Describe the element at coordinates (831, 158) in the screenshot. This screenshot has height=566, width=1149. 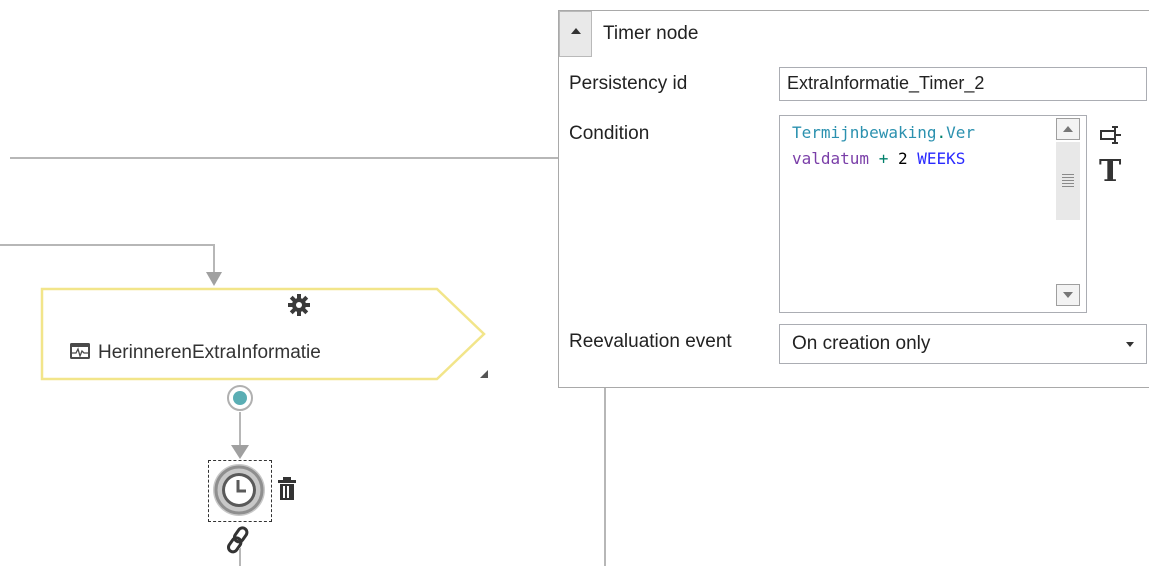
I see `code-token: valdatum` at that location.